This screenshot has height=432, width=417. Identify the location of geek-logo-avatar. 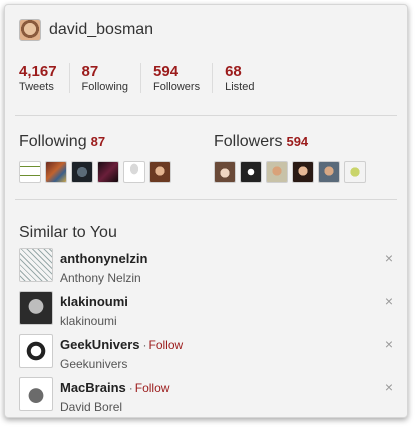
(36, 351).